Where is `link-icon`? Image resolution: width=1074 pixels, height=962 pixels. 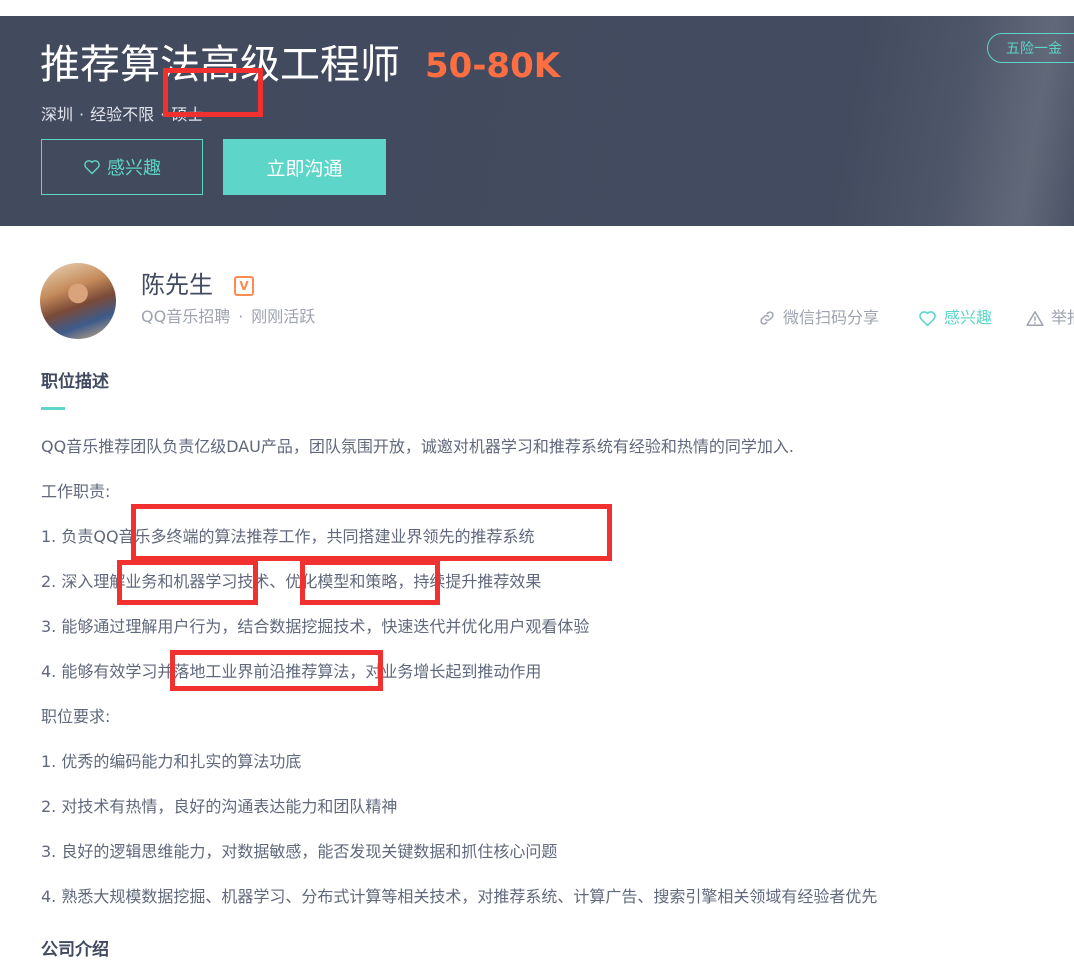 link-icon is located at coordinates (767, 318).